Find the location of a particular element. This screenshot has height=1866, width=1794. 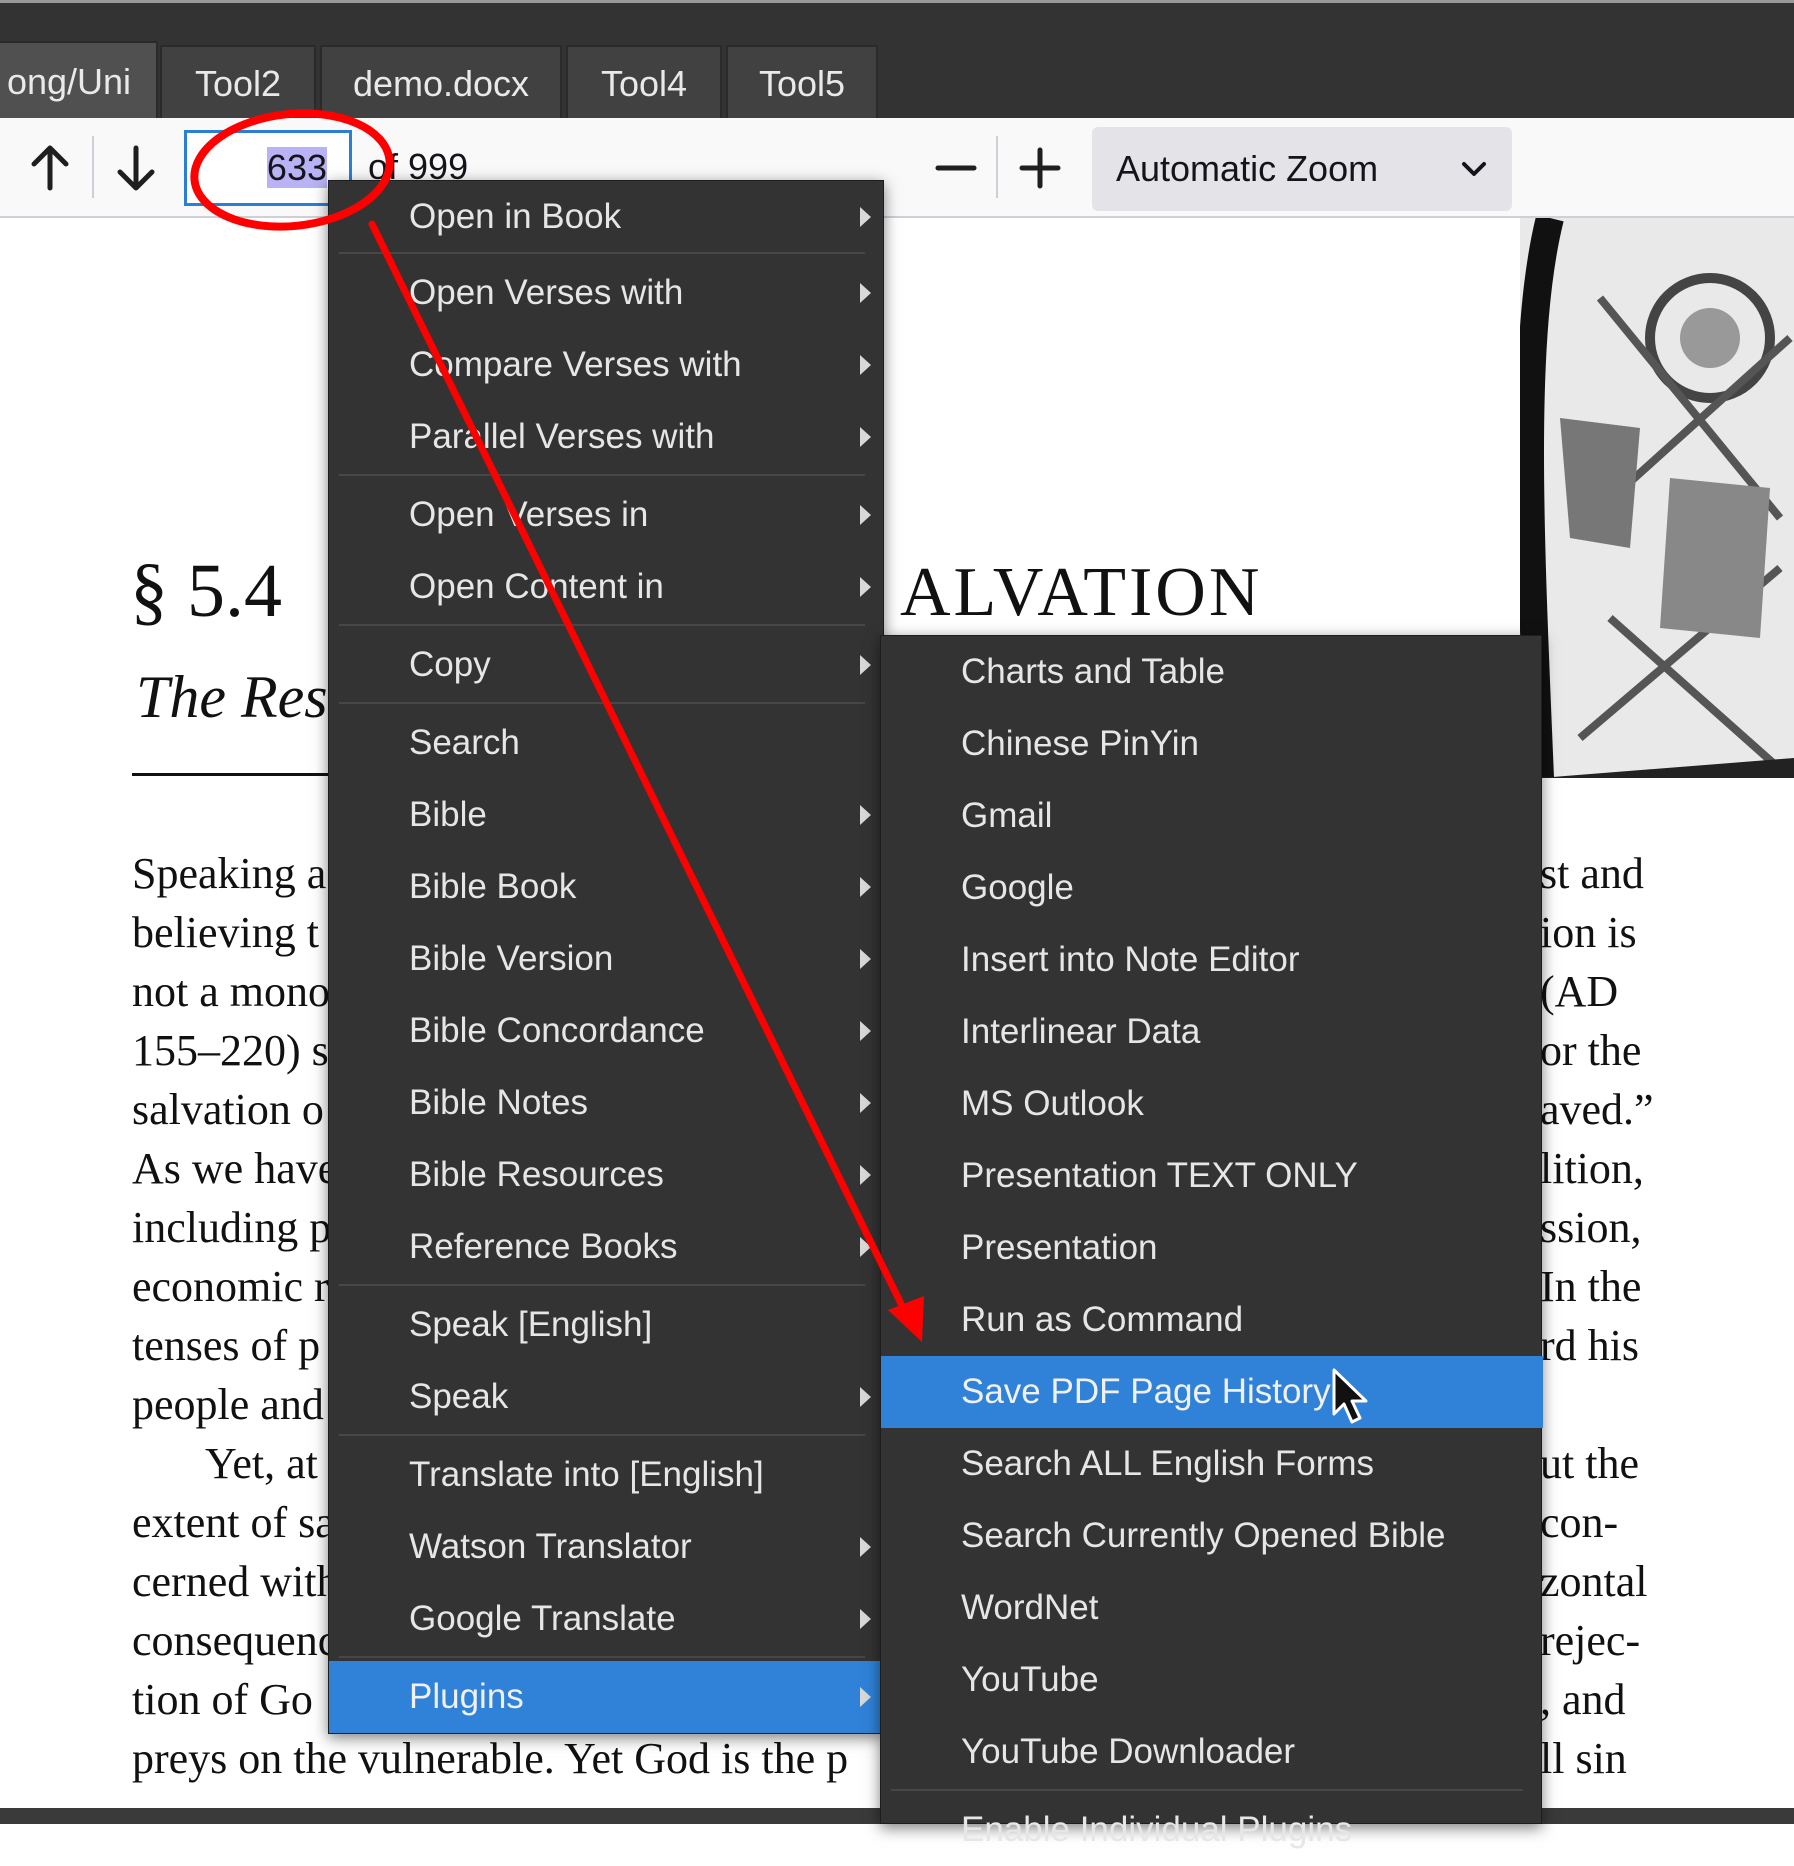

menu-item-label: Interlinear Data is located at coordinates (1081, 1031).